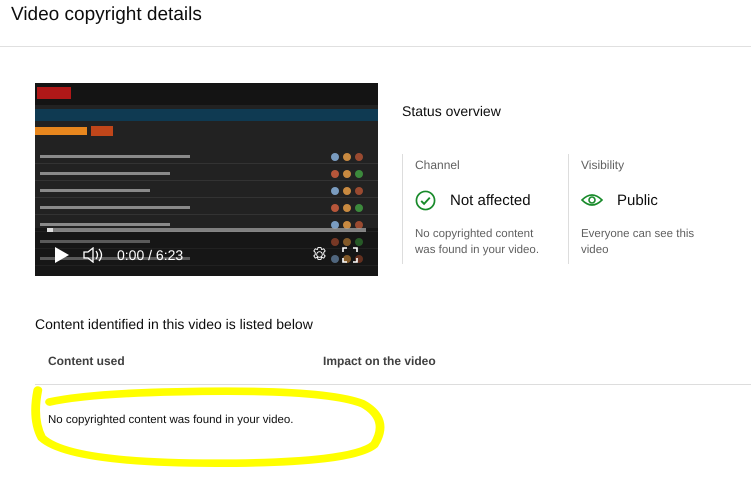 The height and width of the screenshot is (477, 751). I want to click on status-description: Everyone can see this video, so click(638, 242).